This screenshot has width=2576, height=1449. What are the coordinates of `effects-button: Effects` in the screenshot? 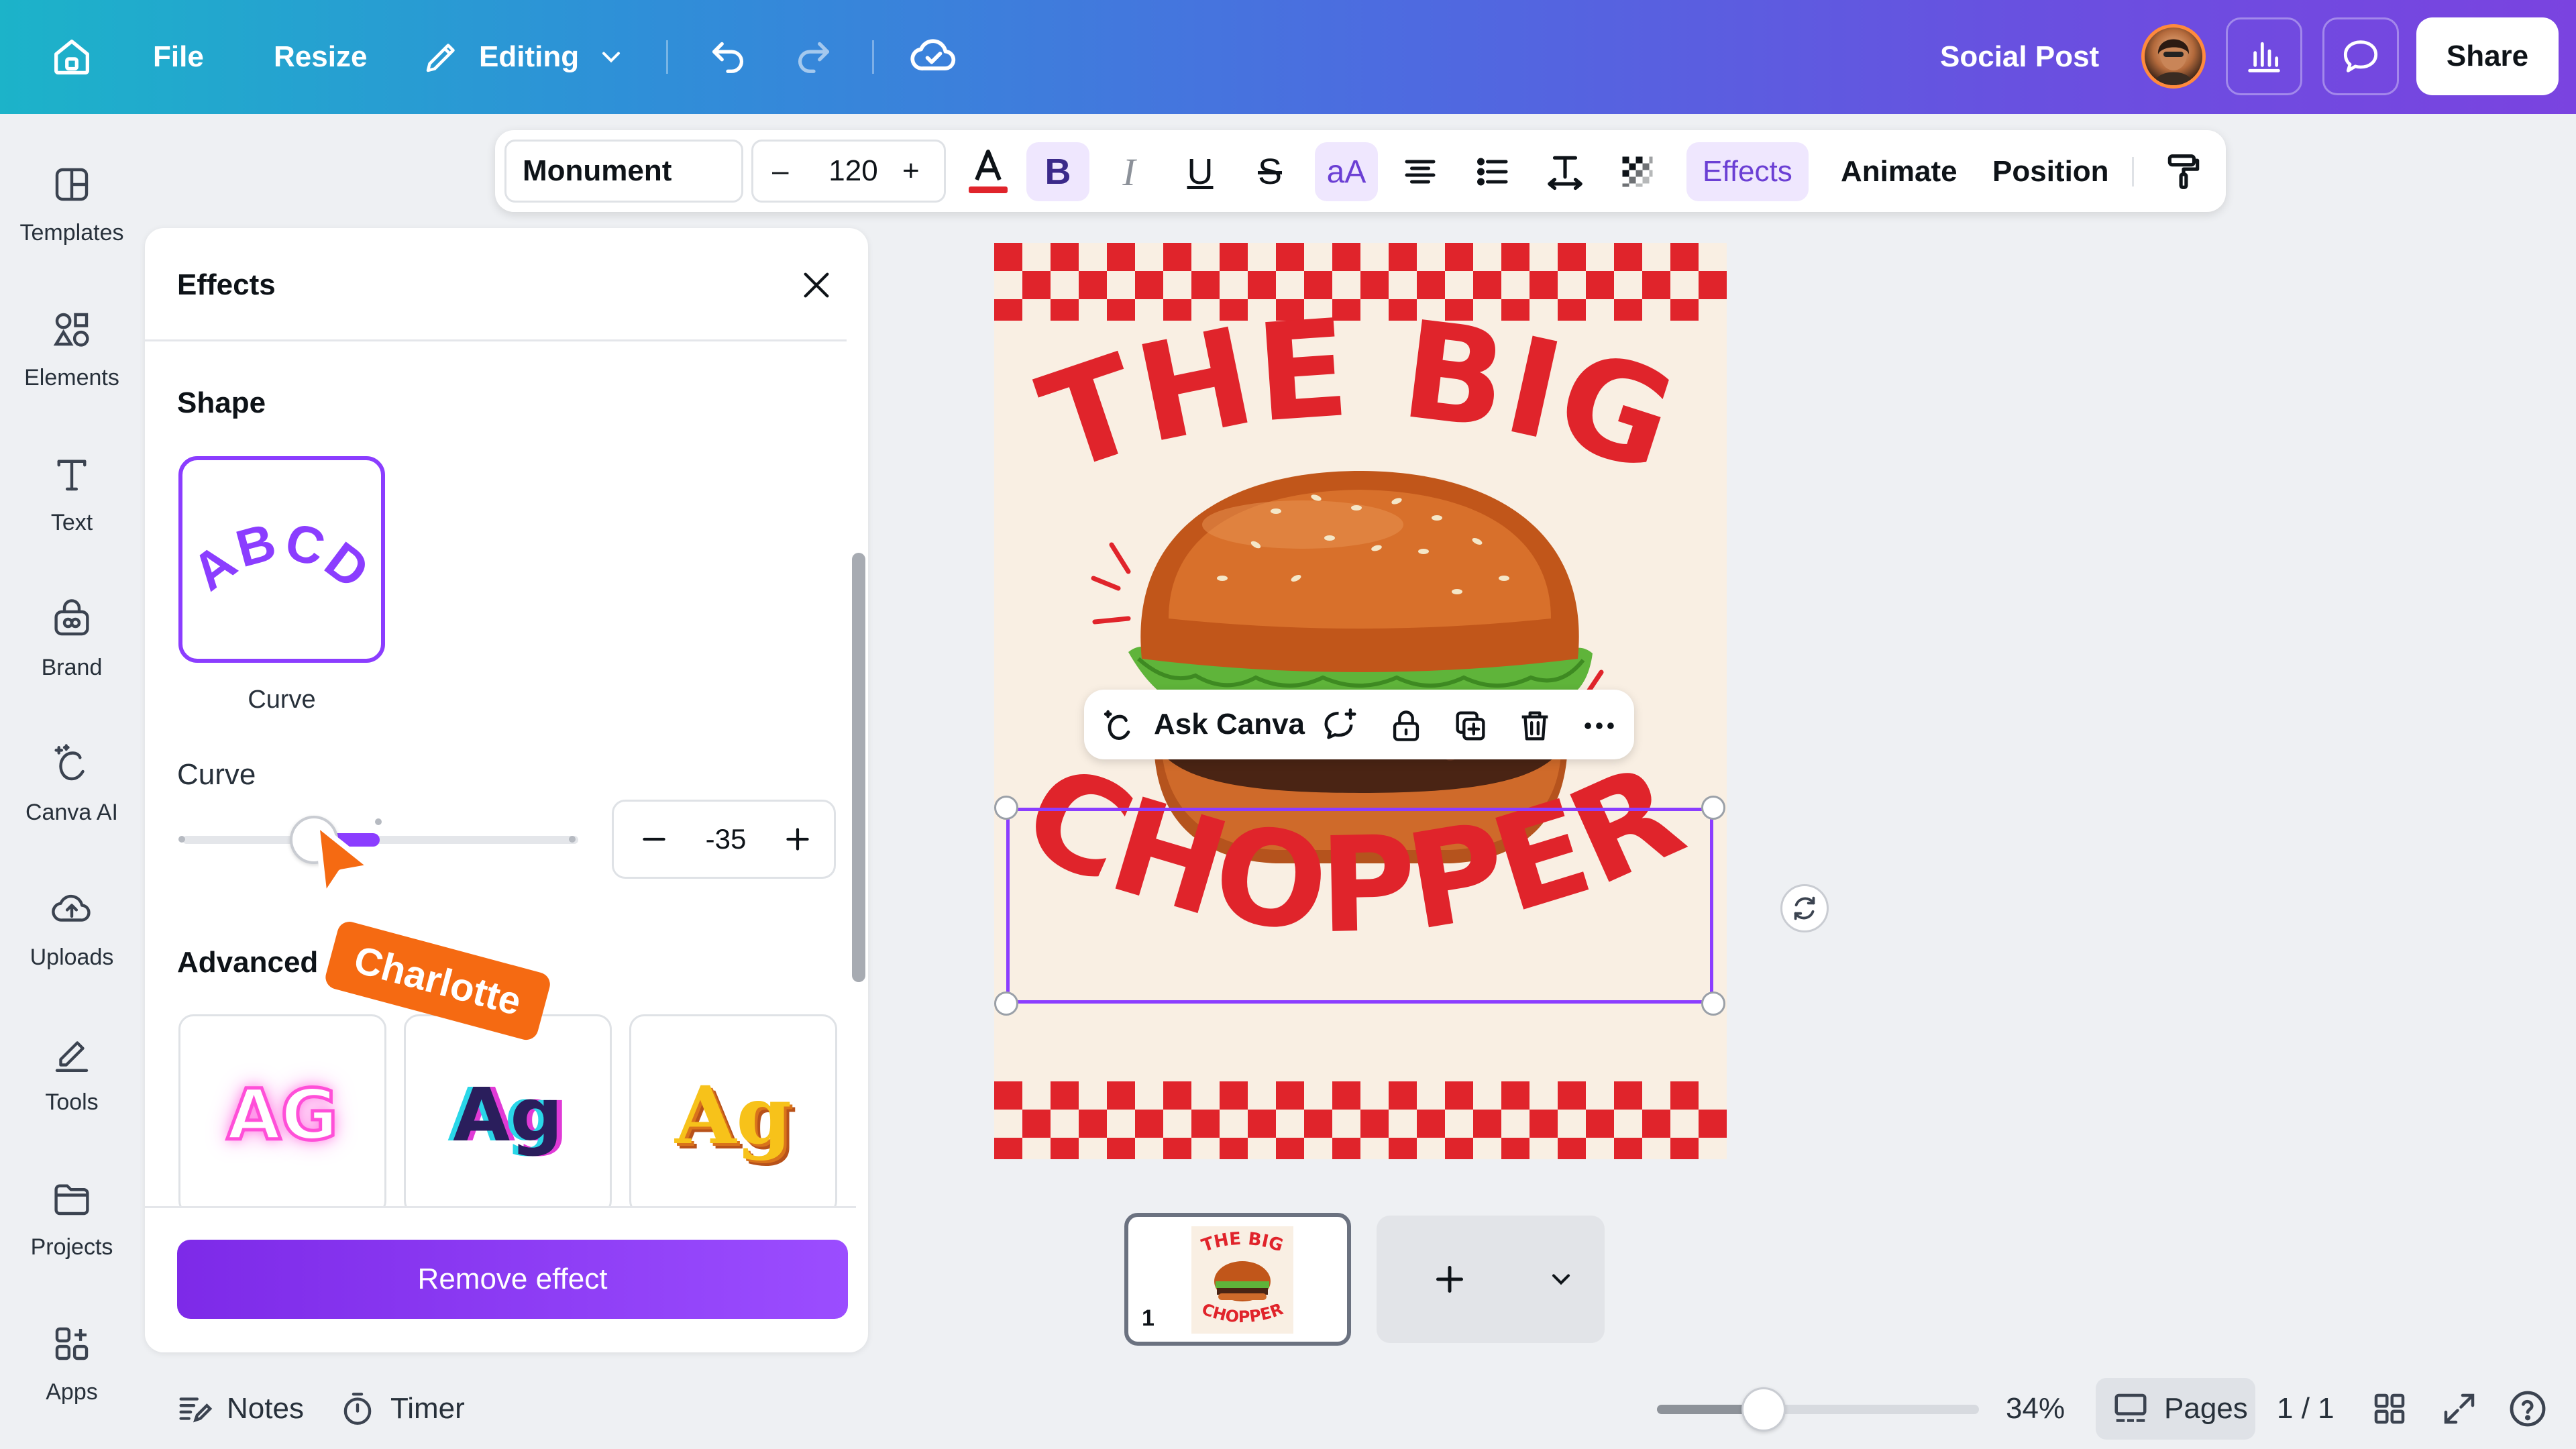 It's located at (1747, 171).